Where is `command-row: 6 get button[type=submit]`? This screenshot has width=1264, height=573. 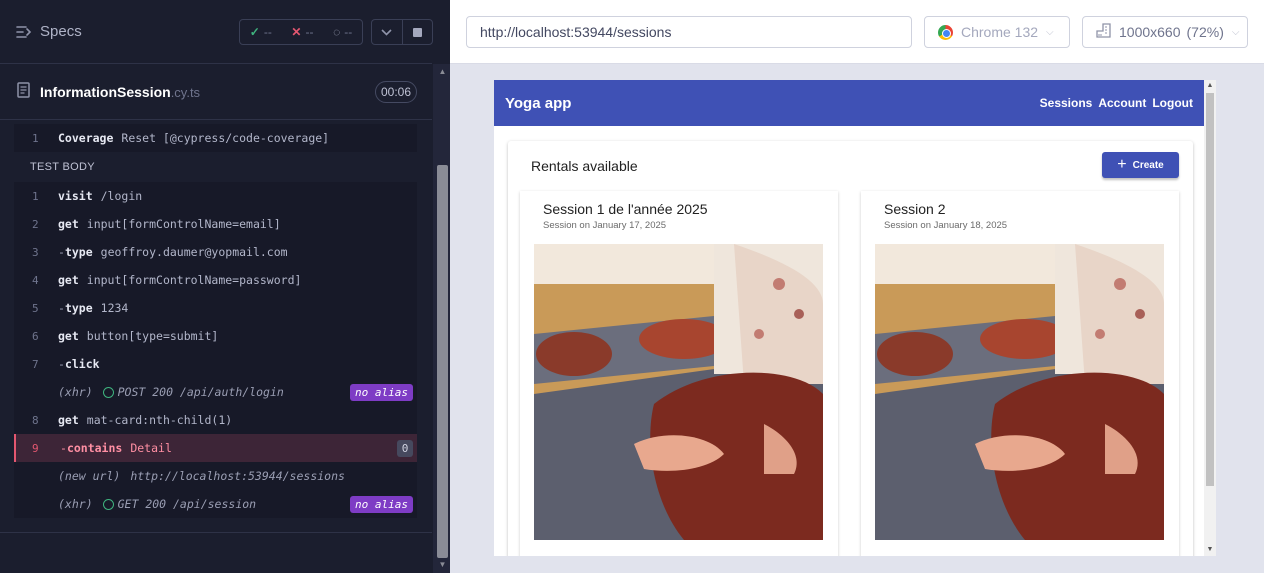
command-row: 6 get button[type=submit] is located at coordinates (215, 336).